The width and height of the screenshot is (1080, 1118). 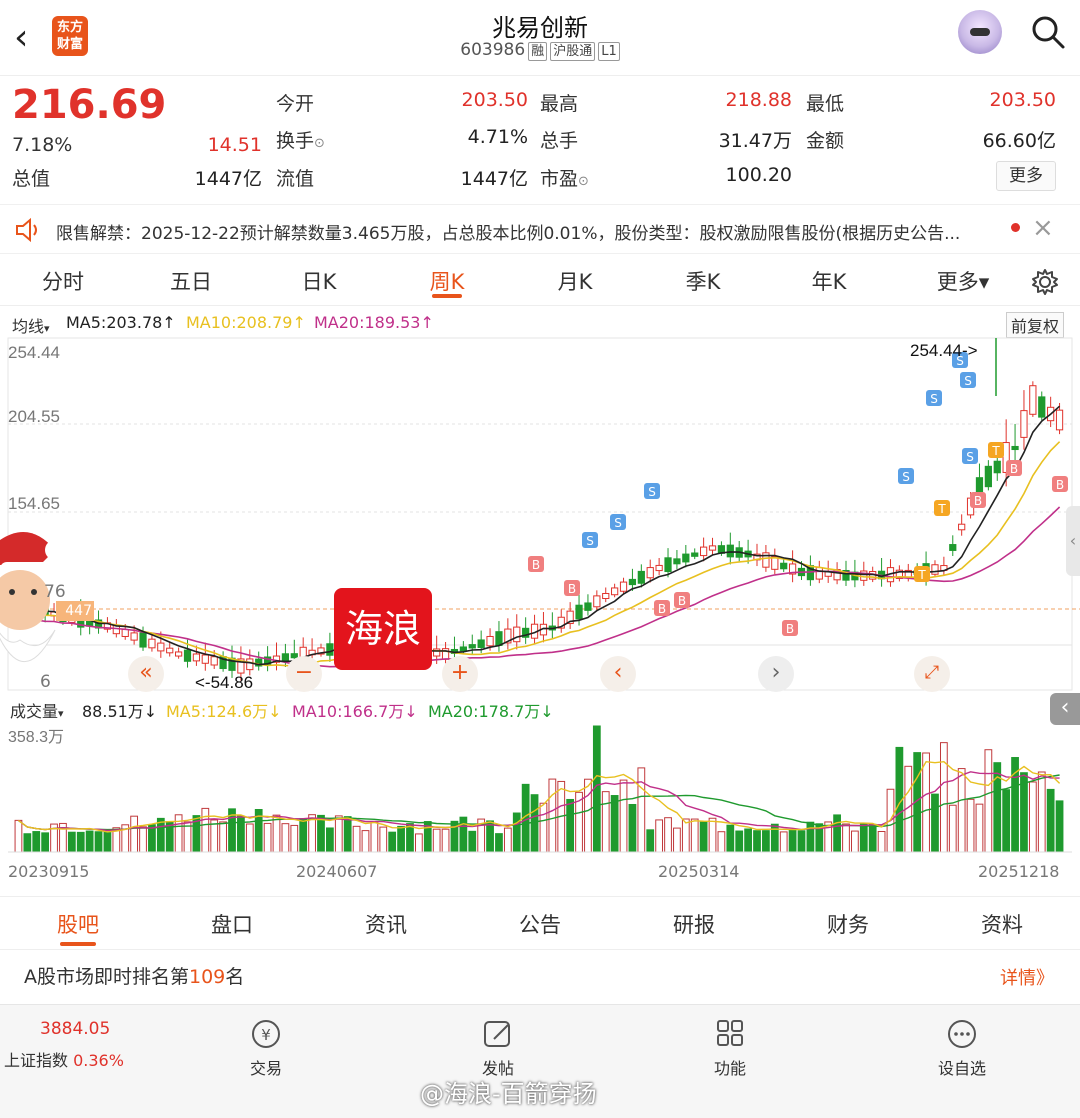 What do you see at coordinates (1015, 227) in the screenshot?
I see `unread-dot` at bounding box center [1015, 227].